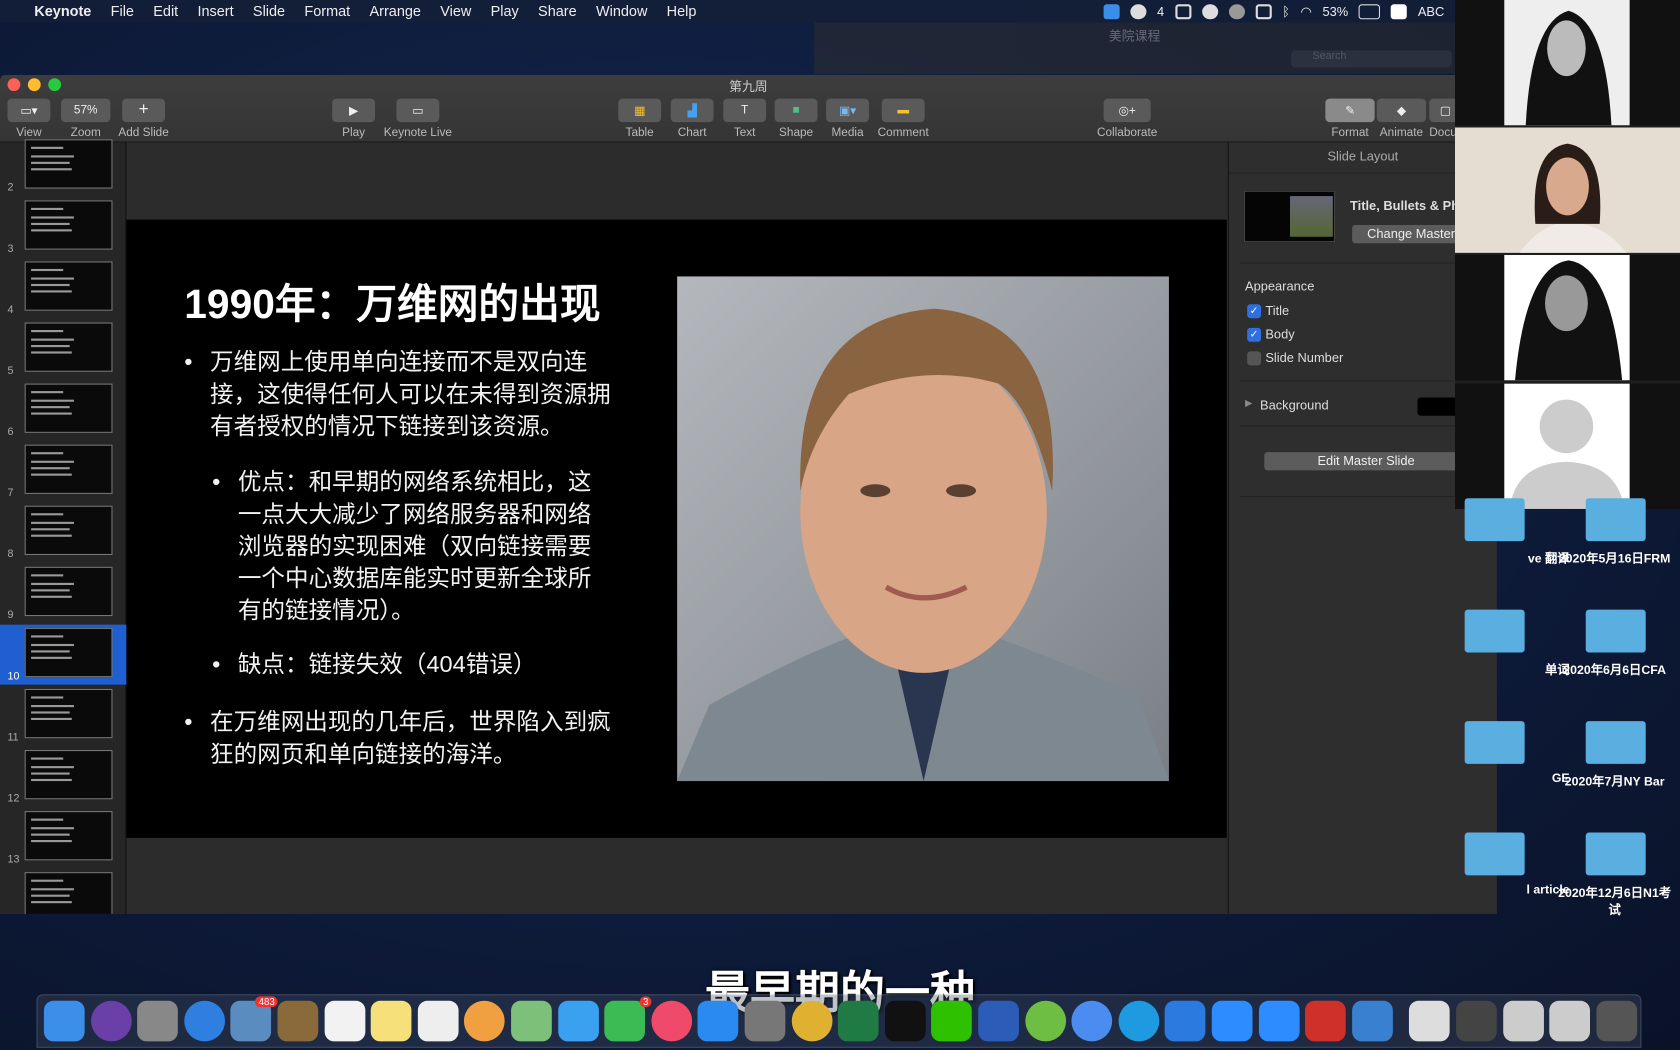 The height and width of the screenshot is (1050, 1680). What do you see at coordinates (63, 227) in the screenshot?
I see `slide-thumbnail: 3` at bounding box center [63, 227].